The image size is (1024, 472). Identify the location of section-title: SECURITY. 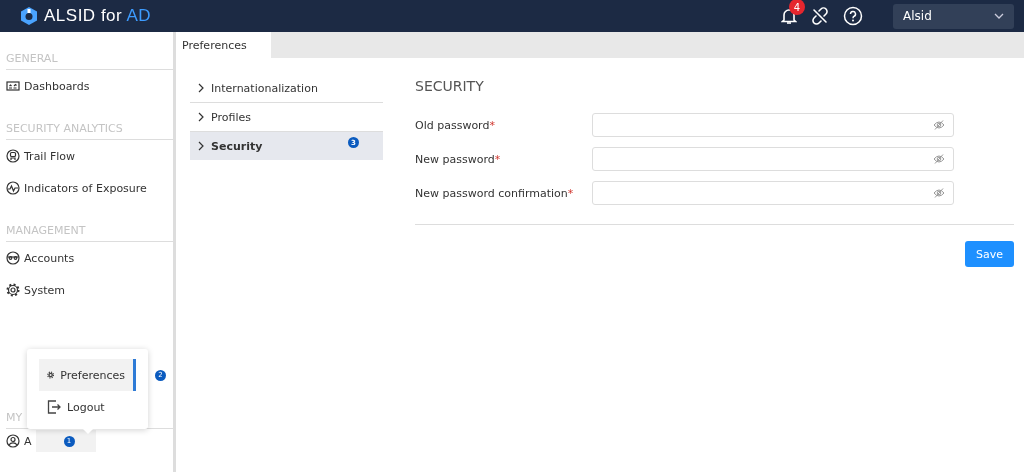
(450, 86).